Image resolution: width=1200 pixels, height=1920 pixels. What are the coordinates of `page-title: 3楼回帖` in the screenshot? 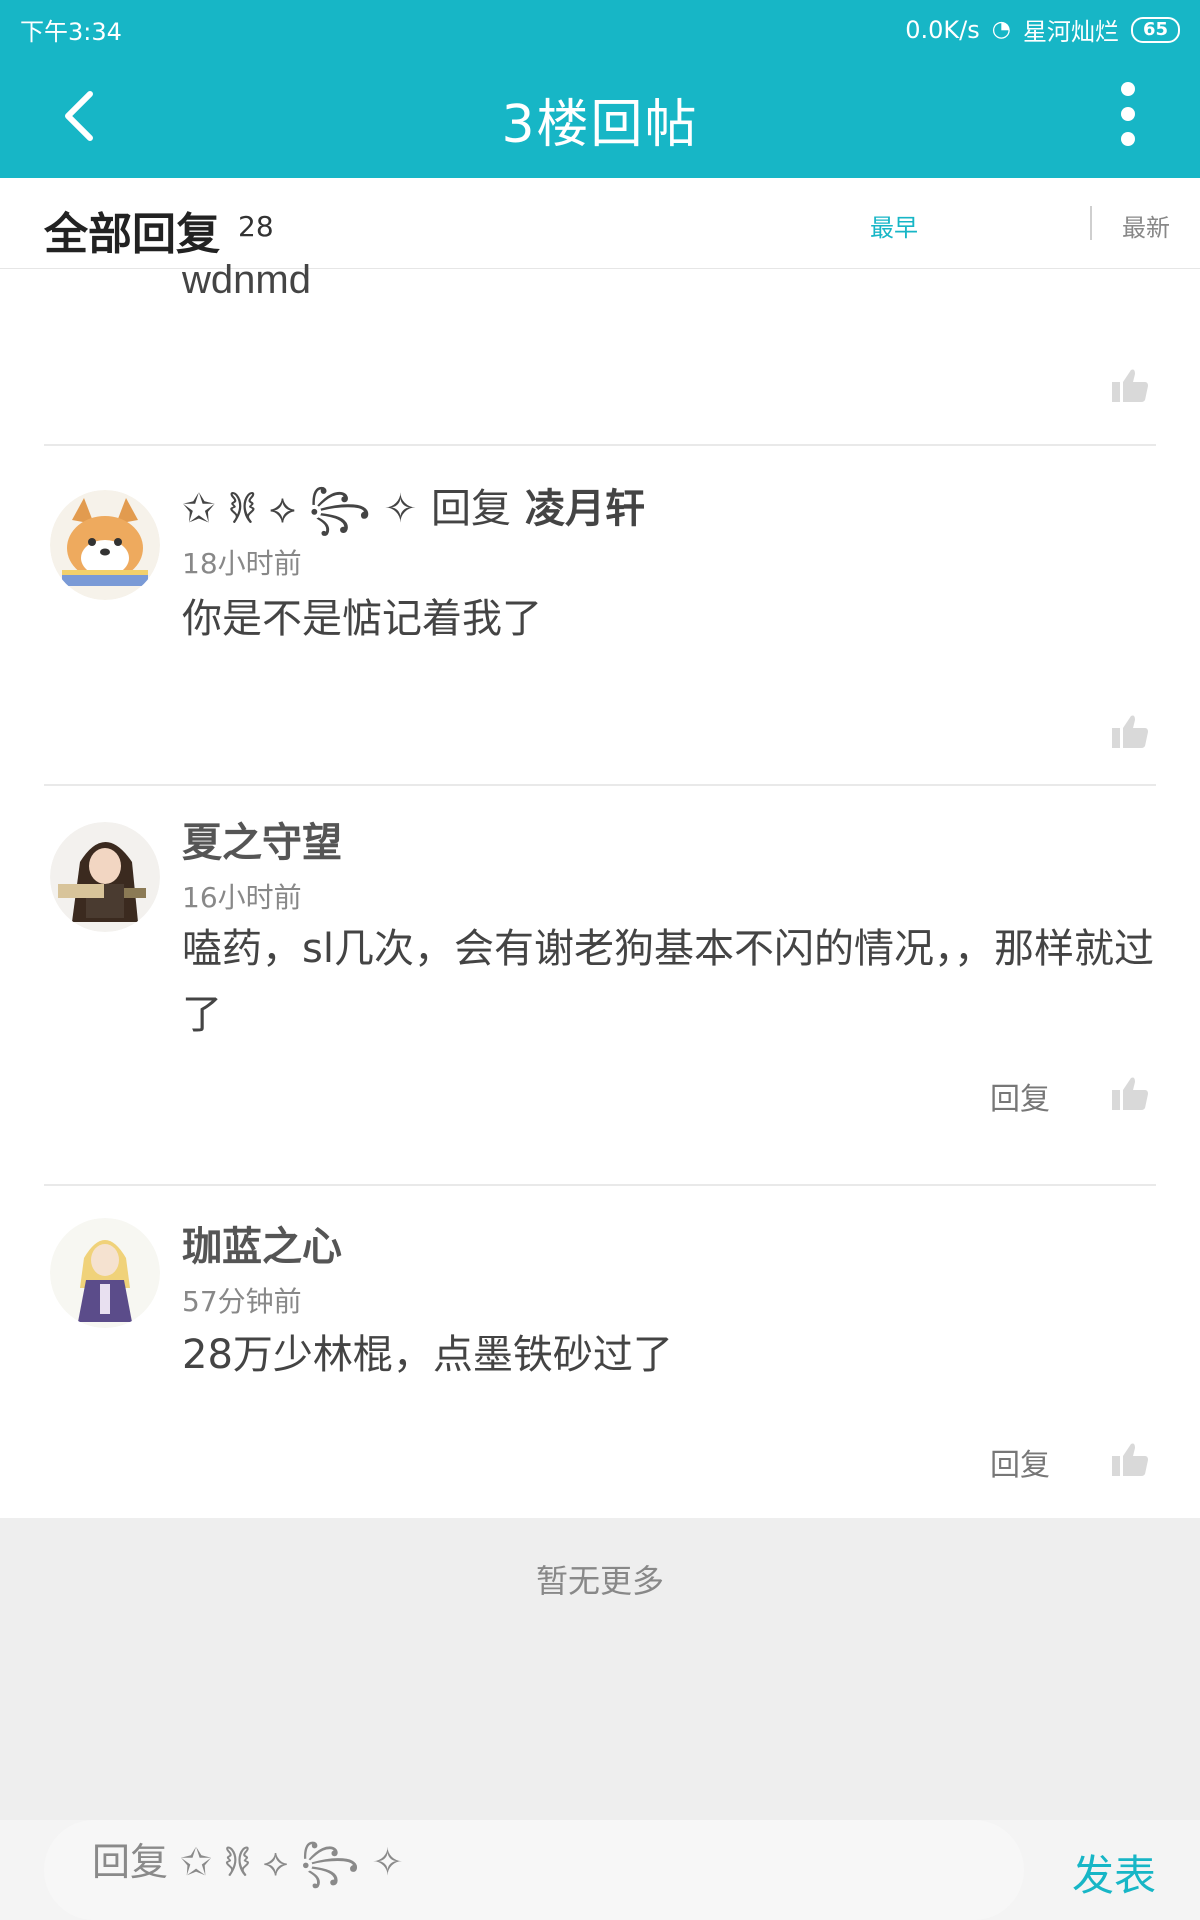 It's located at (600, 125).